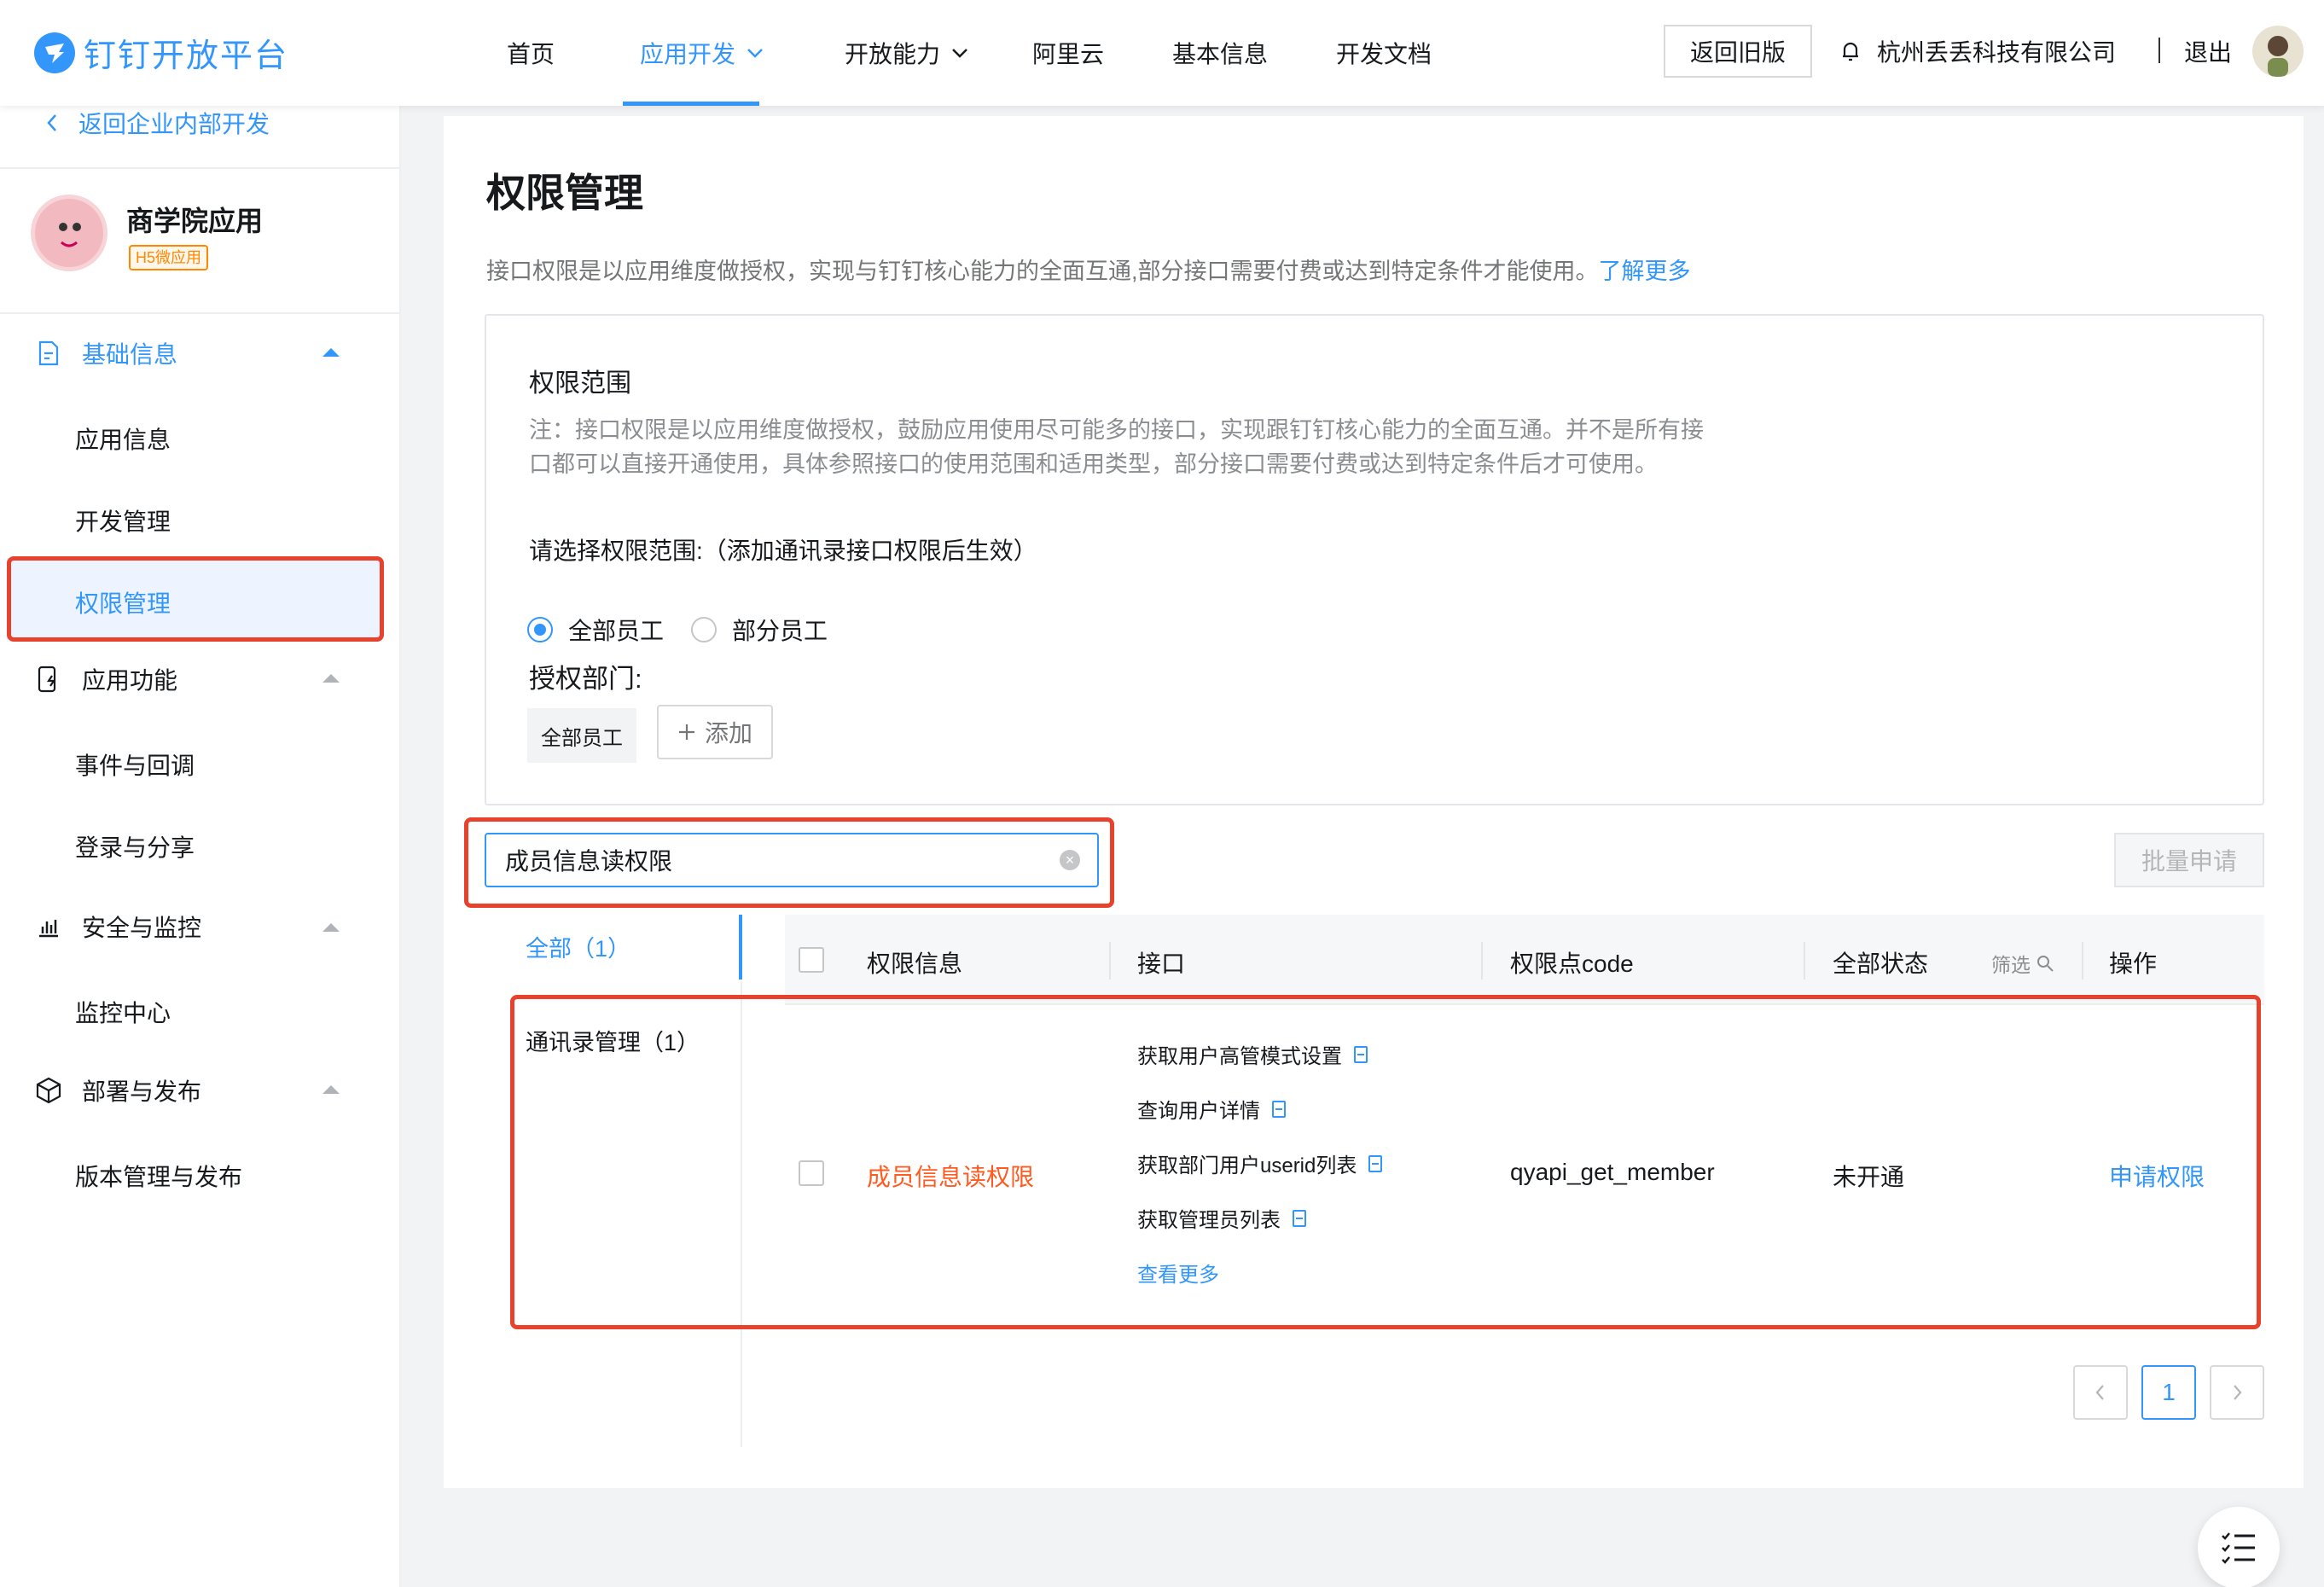 This screenshot has height=1587, width=2324. Describe the element at coordinates (1997, 53) in the screenshot. I see `company-name: 杭州丢丢科技有限公司` at that location.